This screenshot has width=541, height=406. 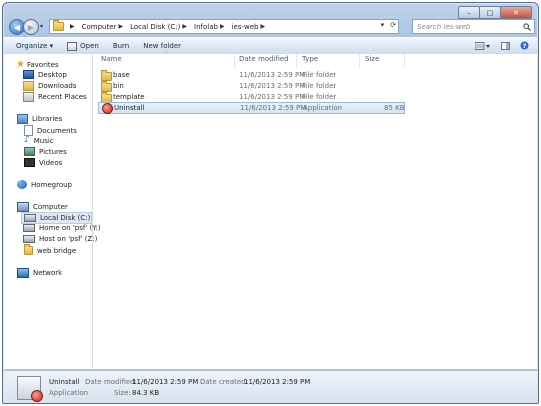 I want to click on application-large-icon, so click(x=30, y=389).